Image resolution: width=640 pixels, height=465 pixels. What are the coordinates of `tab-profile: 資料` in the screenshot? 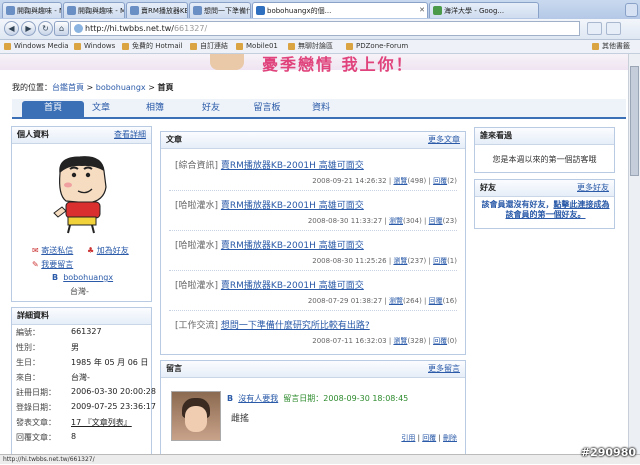 It's located at (321, 109).